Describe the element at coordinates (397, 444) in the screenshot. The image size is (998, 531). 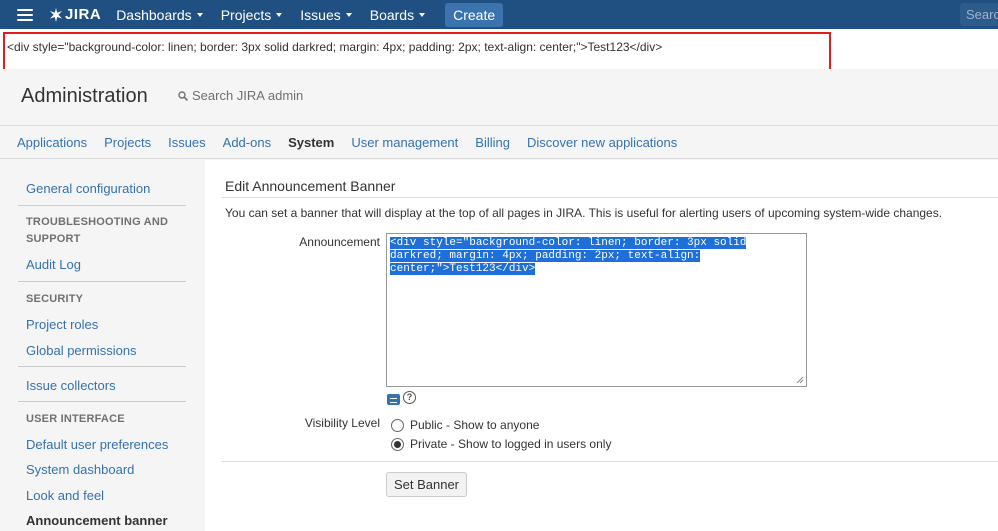
I see `radio-private` at that location.